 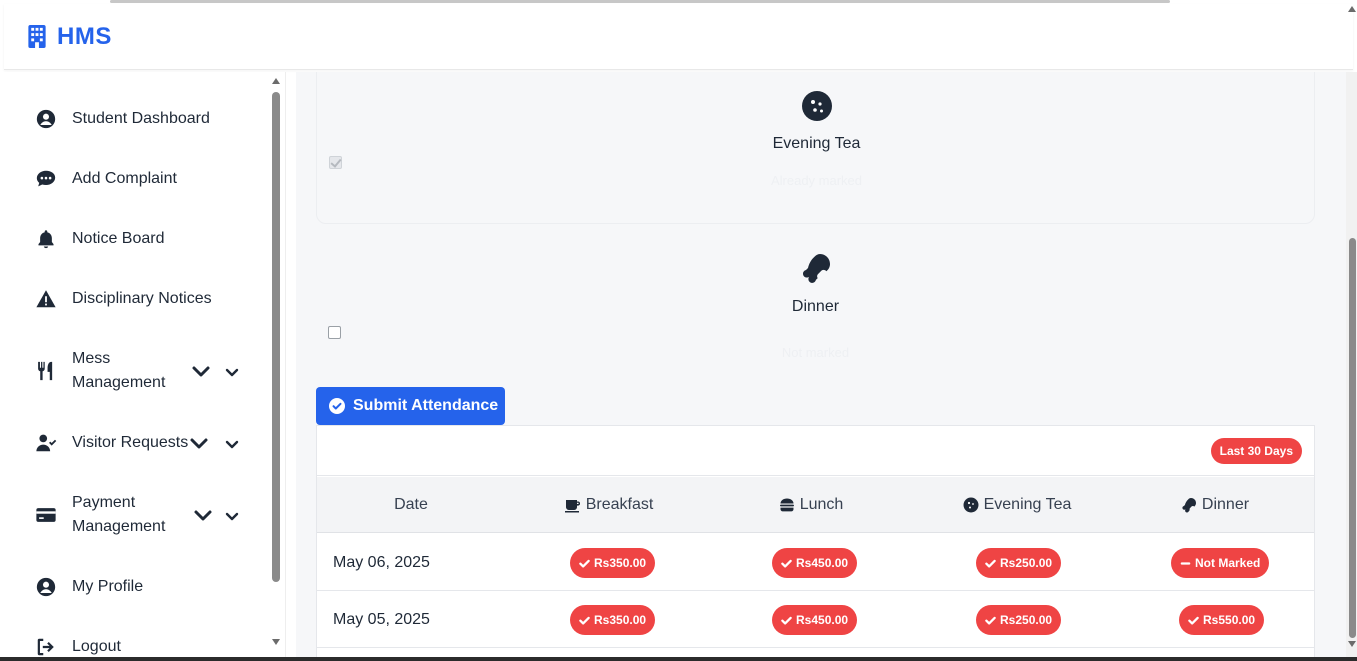 I want to click on sidebar-item-logout: Logout, so click(x=135, y=641).